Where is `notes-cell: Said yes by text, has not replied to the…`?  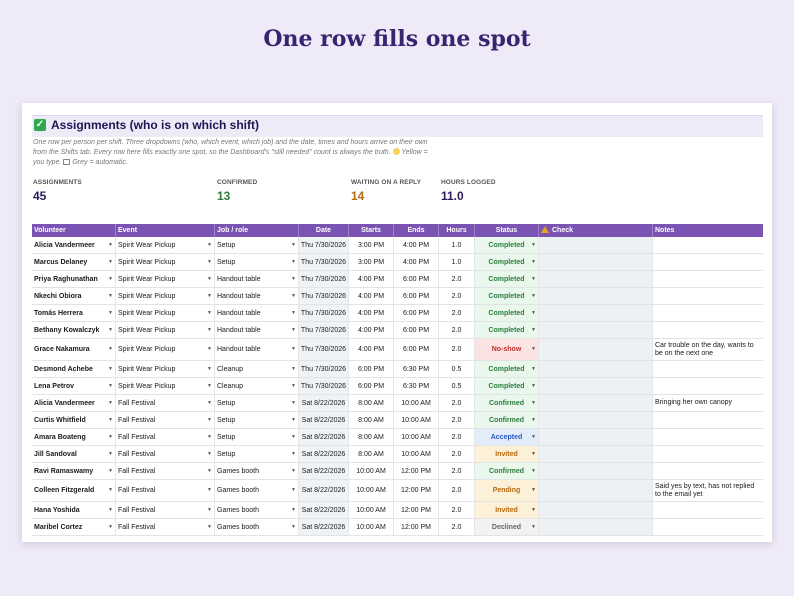
notes-cell: Said yes by text, has not replied to the… is located at coordinates (708, 490).